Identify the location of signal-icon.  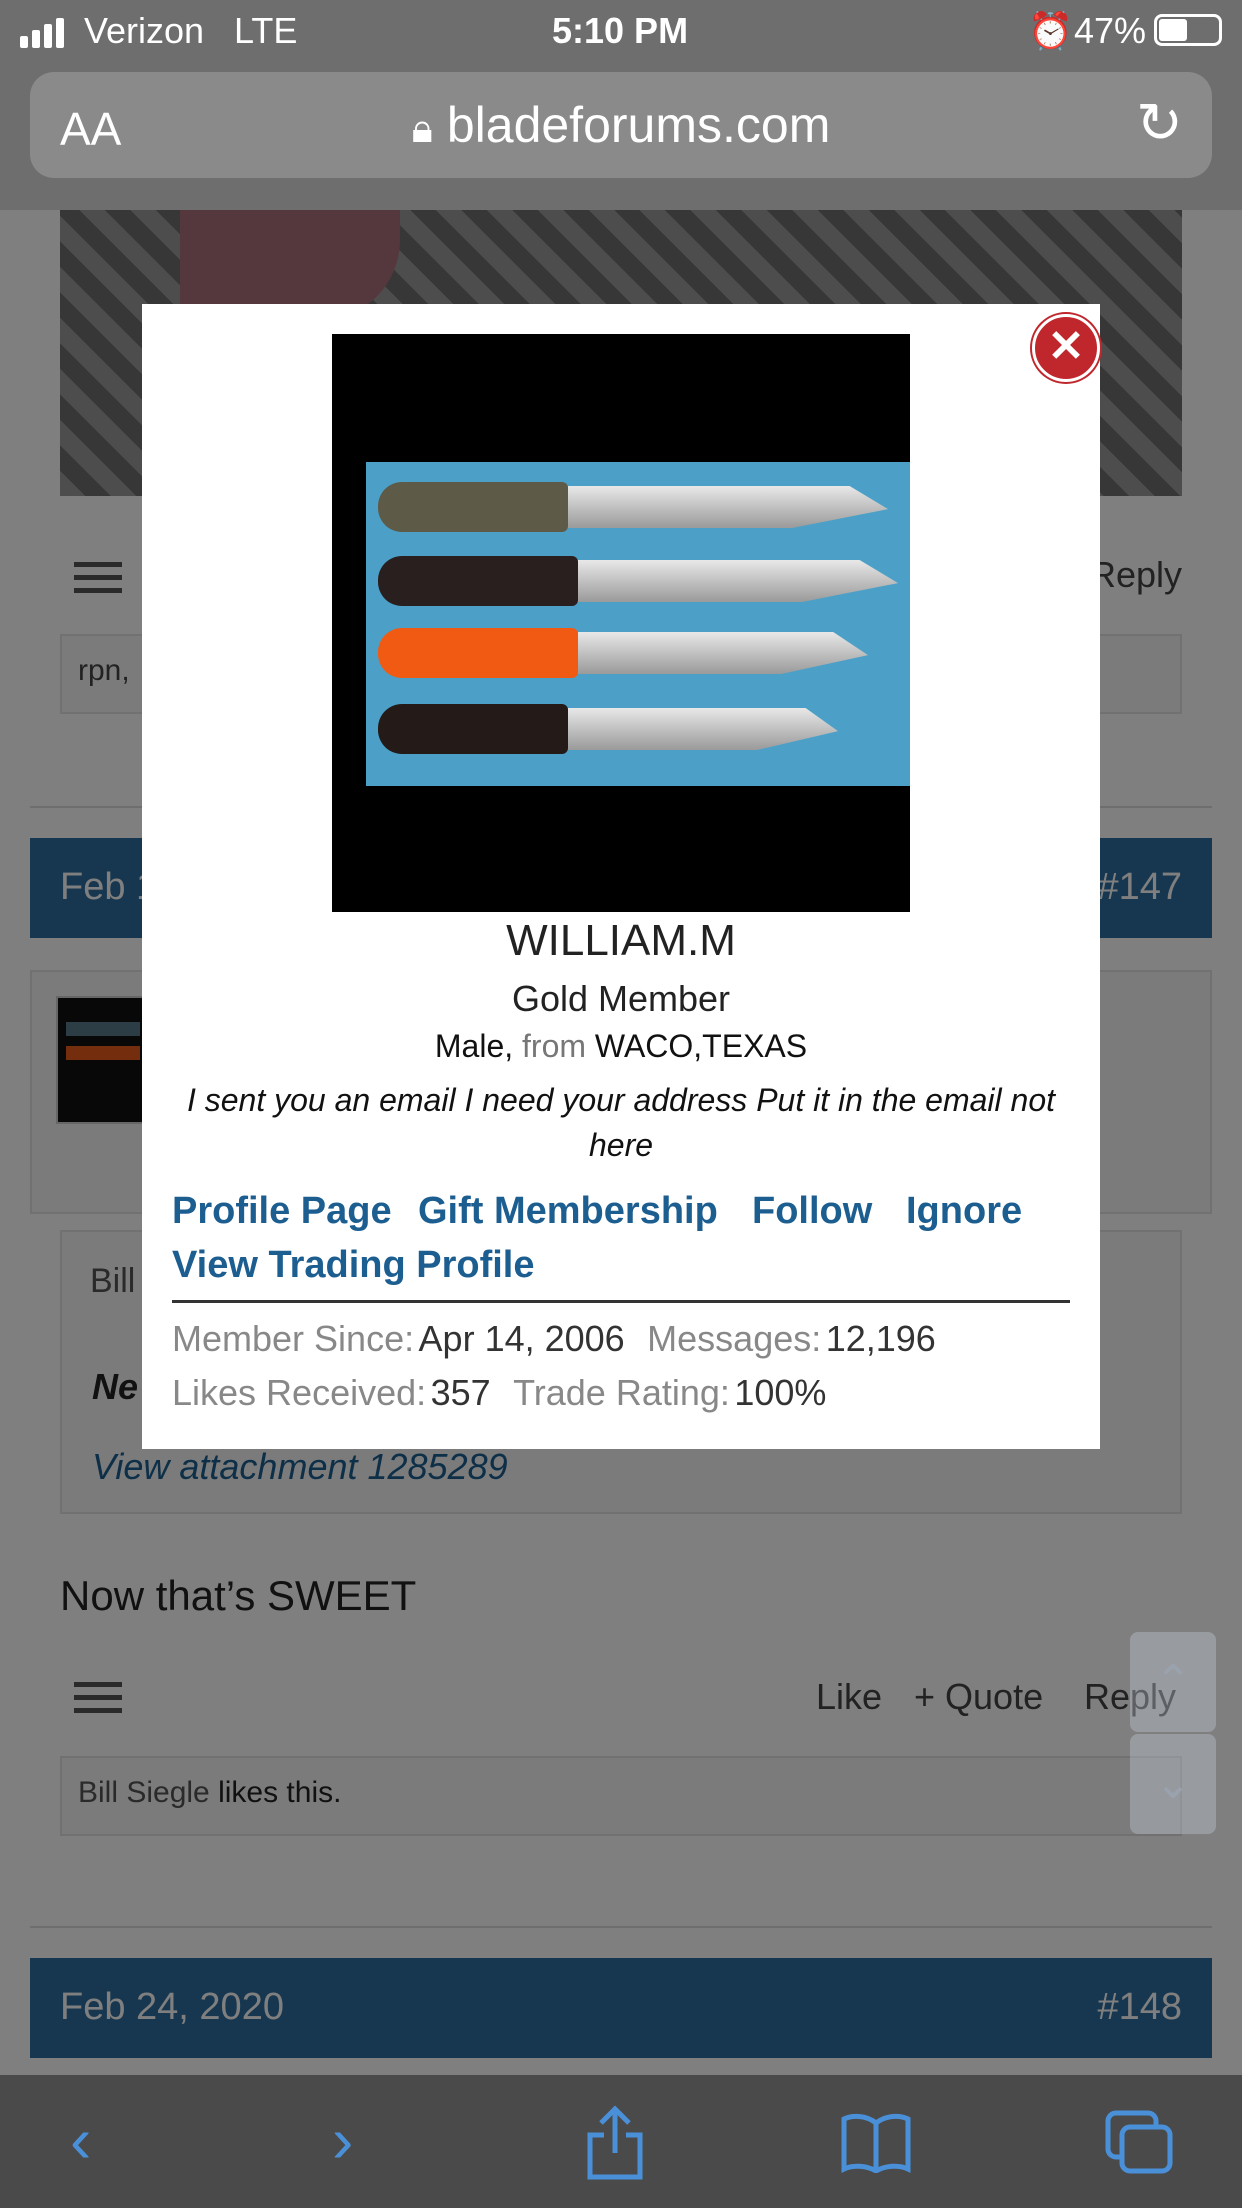
(44, 33).